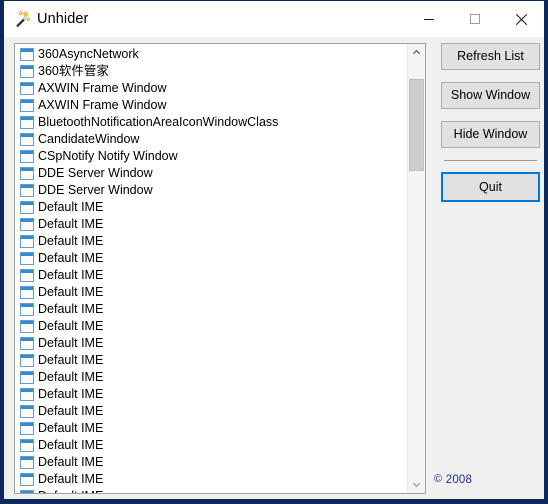 The image size is (548, 504). Describe the element at coordinates (459, 480) in the screenshot. I see `copyright-year: 2008` at that location.